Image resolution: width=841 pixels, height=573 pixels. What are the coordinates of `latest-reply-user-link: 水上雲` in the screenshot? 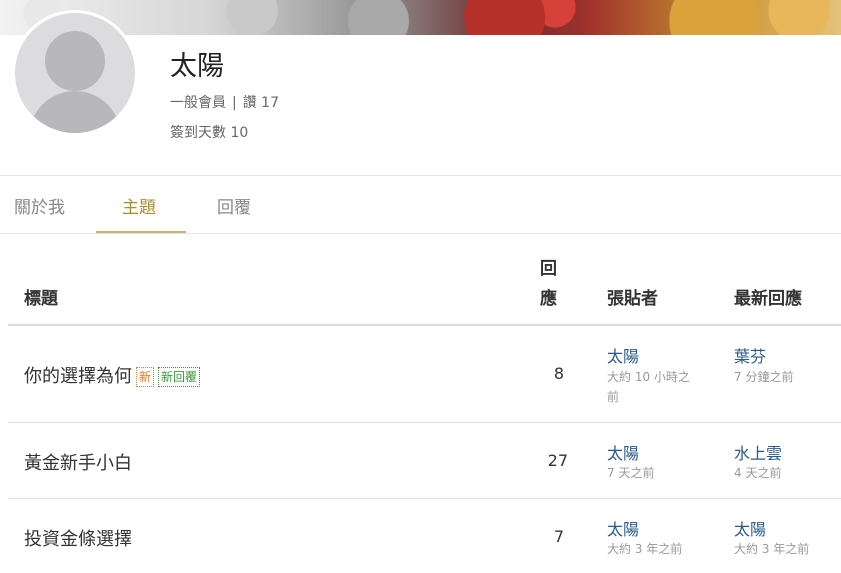 It's located at (758, 452).